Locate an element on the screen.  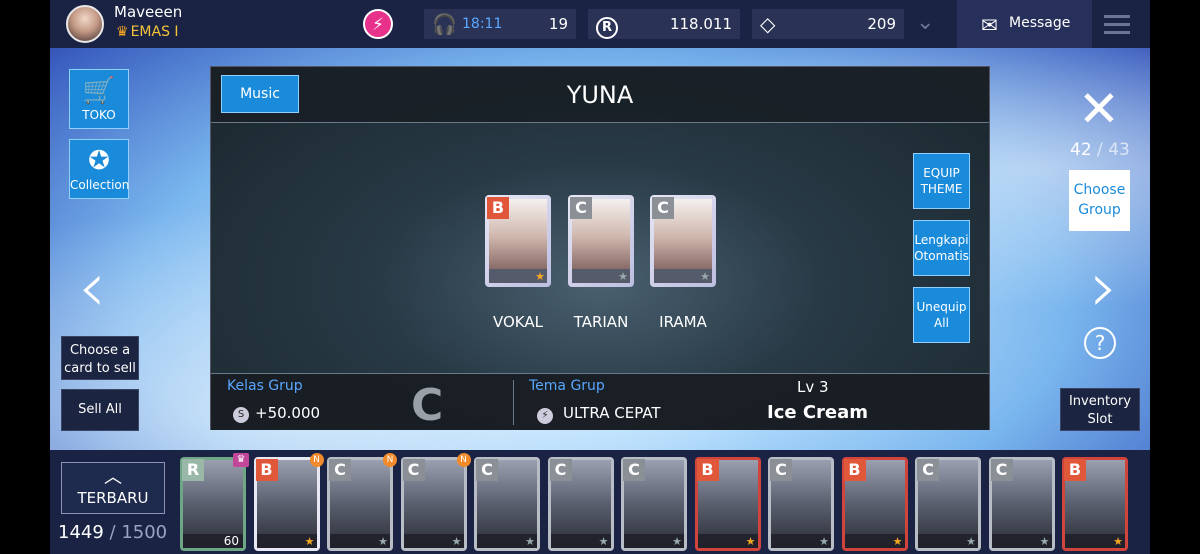
r-coin-icon: R is located at coordinates (607, 28).